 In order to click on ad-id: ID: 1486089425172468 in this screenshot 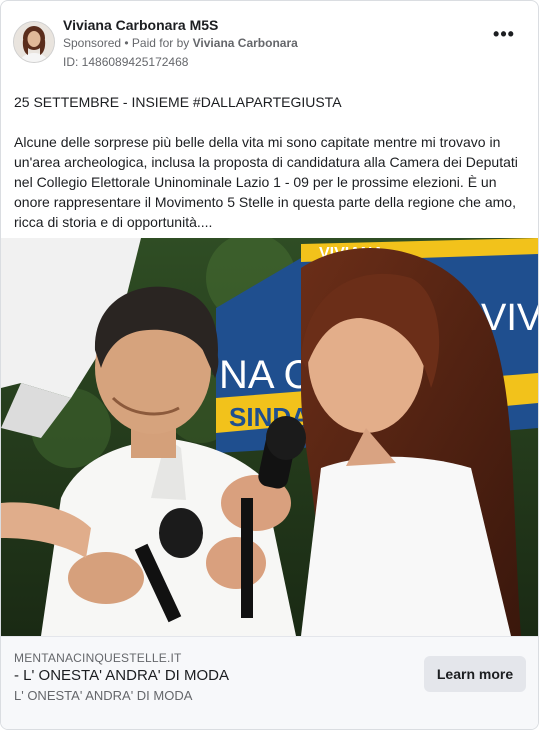, I will do `click(126, 62)`.